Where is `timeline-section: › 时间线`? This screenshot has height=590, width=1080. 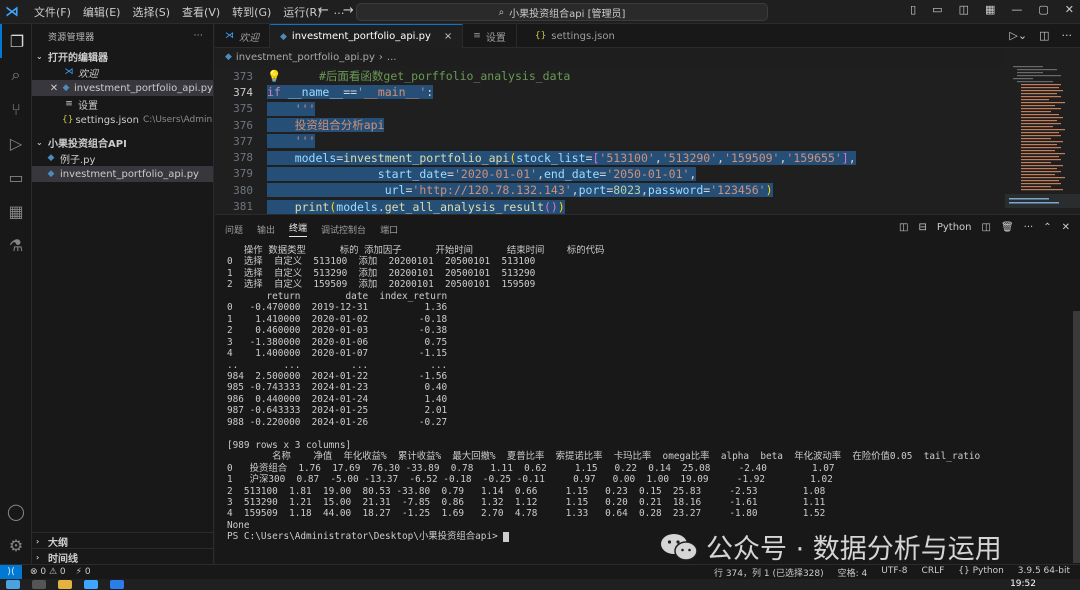 timeline-section: › 时间线 is located at coordinates (122, 556).